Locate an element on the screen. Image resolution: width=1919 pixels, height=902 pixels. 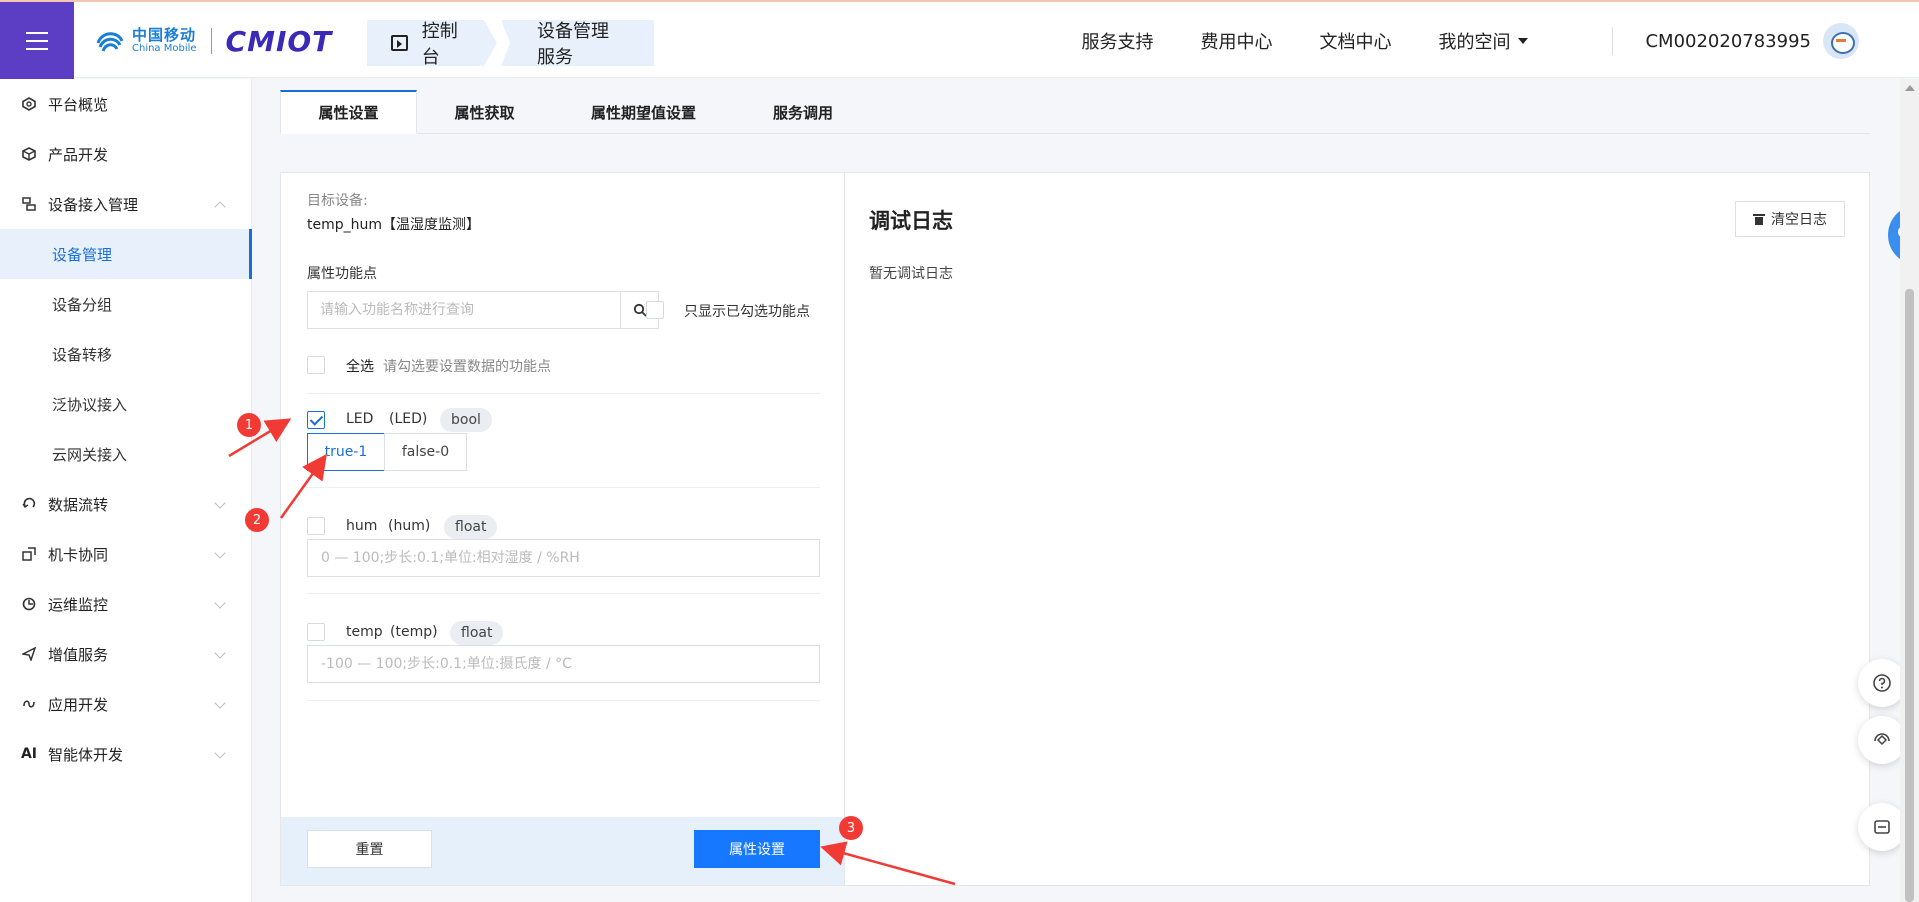
prop-hum-checkbox is located at coordinates (316, 526).